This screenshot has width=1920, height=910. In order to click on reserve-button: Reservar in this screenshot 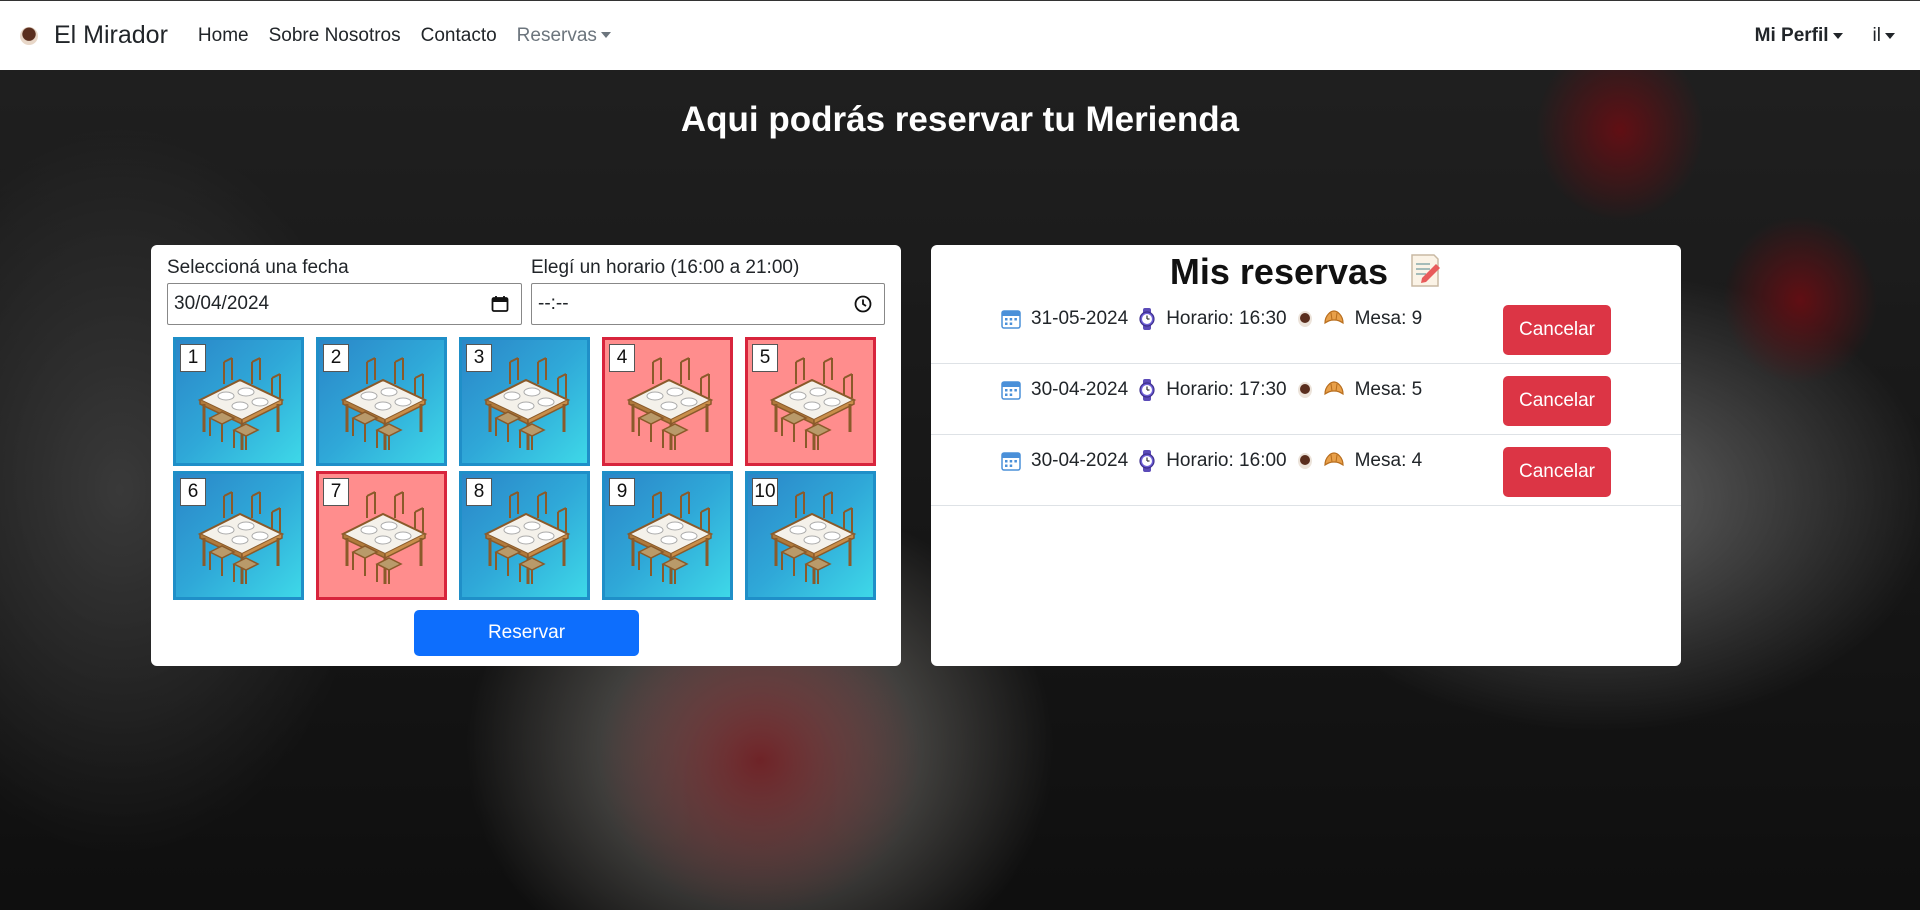, I will do `click(526, 633)`.